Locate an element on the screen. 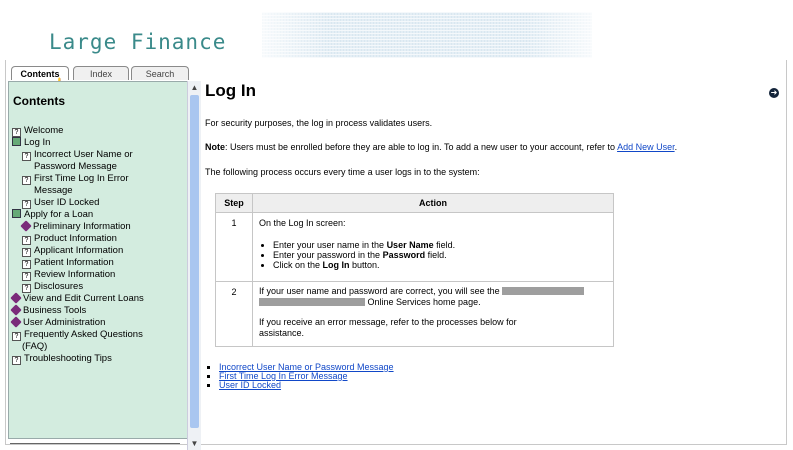 Image resolution: width=793 pixels, height=450 pixels. sidebar-item: Log In is located at coordinates (78, 143).